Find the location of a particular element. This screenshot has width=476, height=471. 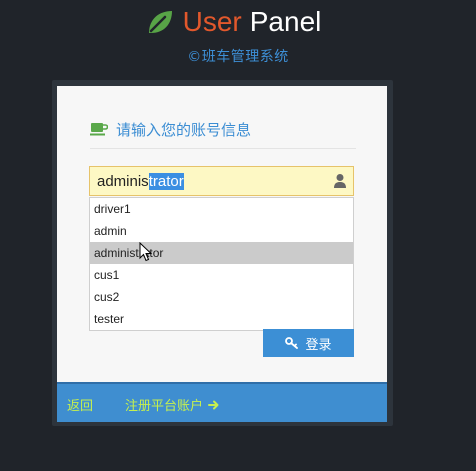

register-link-label: 注册平台账户 is located at coordinates (164, 406).